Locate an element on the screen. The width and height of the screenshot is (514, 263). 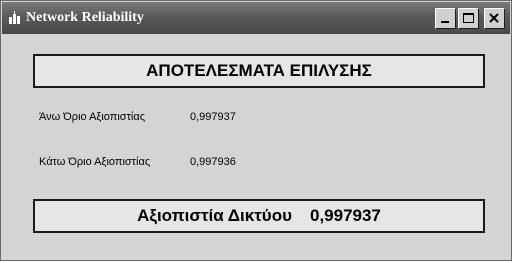
lower-bound-value: 0,997936 is located at coordinates (213, 162).